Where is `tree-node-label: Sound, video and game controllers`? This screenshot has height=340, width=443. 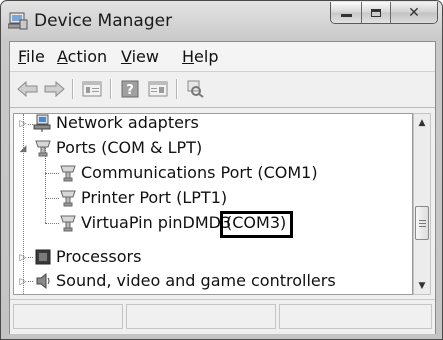 tree-node-label: Sound, video and game controllers is located at coordinates (196, 280).